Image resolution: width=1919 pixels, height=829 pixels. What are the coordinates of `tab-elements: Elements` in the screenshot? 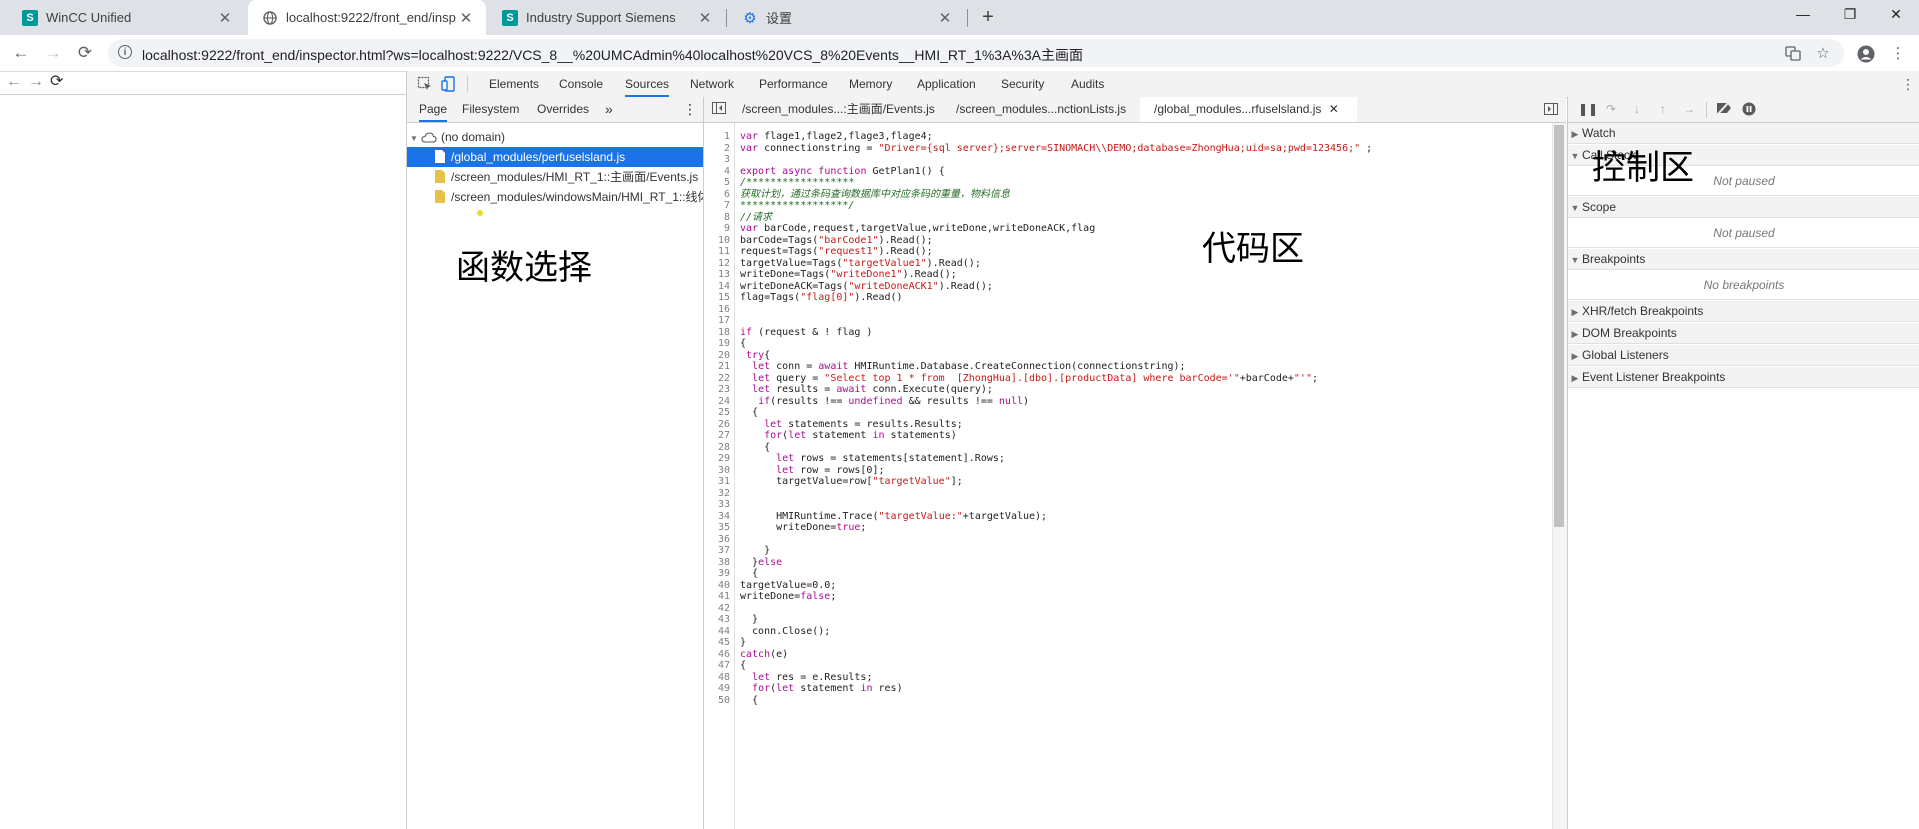 It's located at (514, 84).